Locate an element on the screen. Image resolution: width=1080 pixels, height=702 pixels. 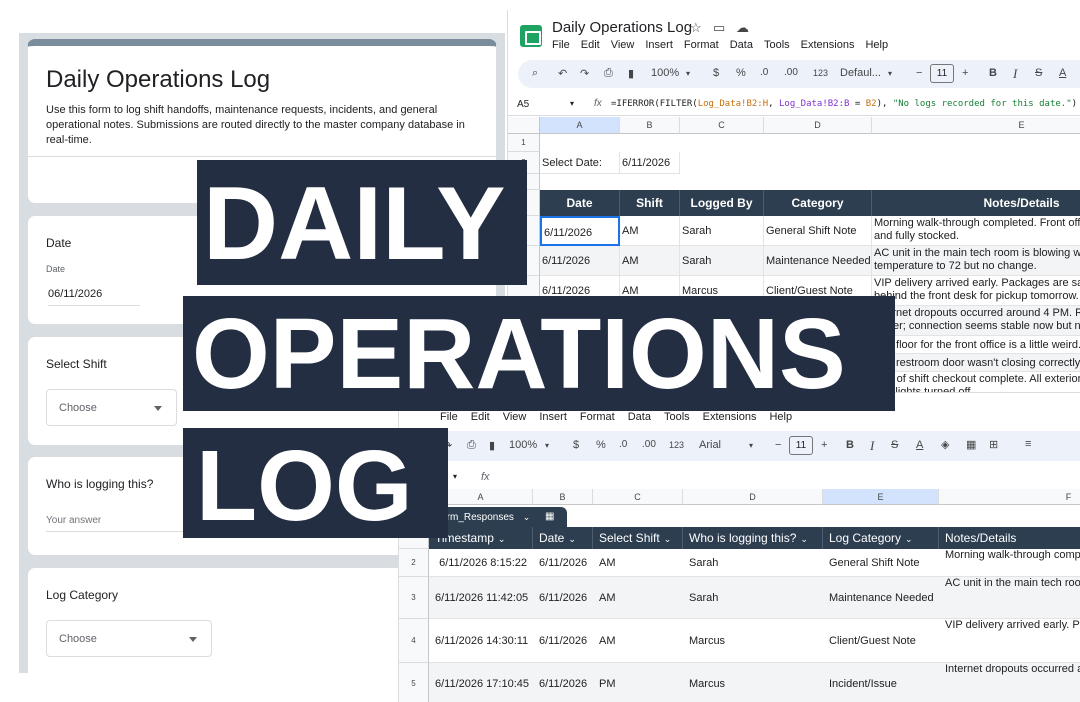
bottom-menu-help: Help is located at coordinates (780, 417).